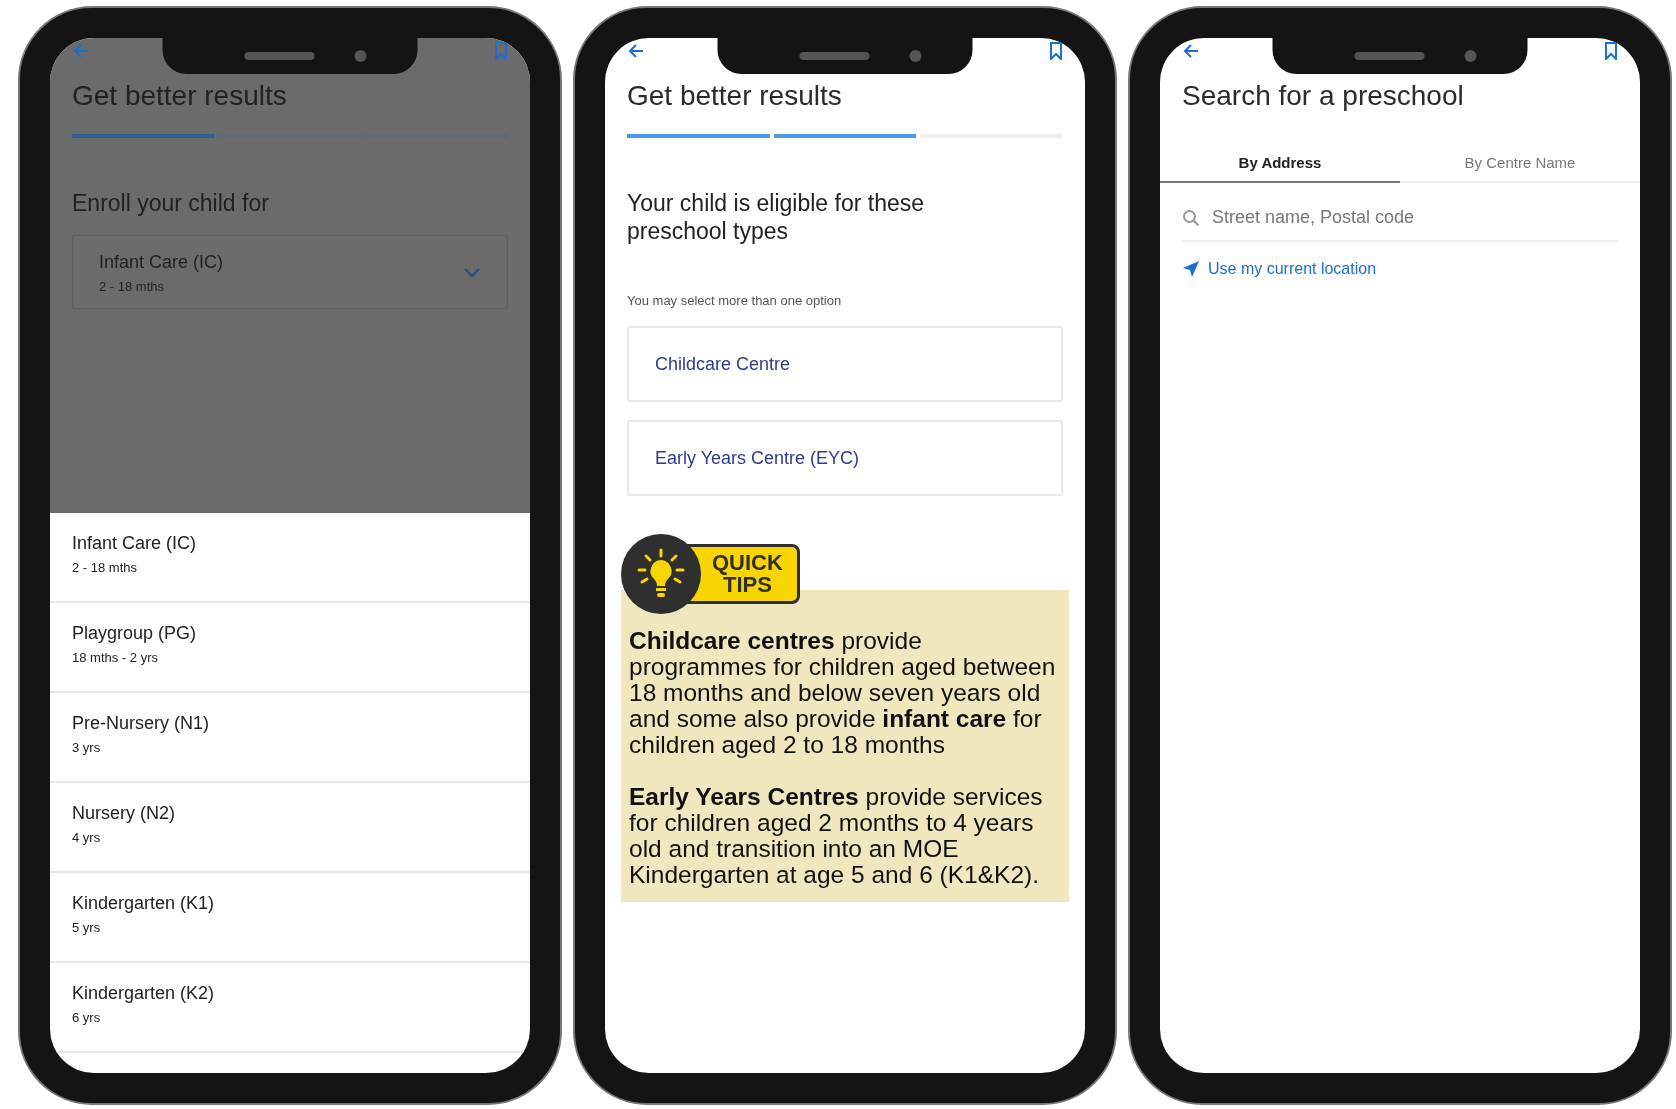  What do you see at coordinates (124, 813) in the screenshot?
I see `option-label: Nursery (N2)` at bounding box center [124, 813].